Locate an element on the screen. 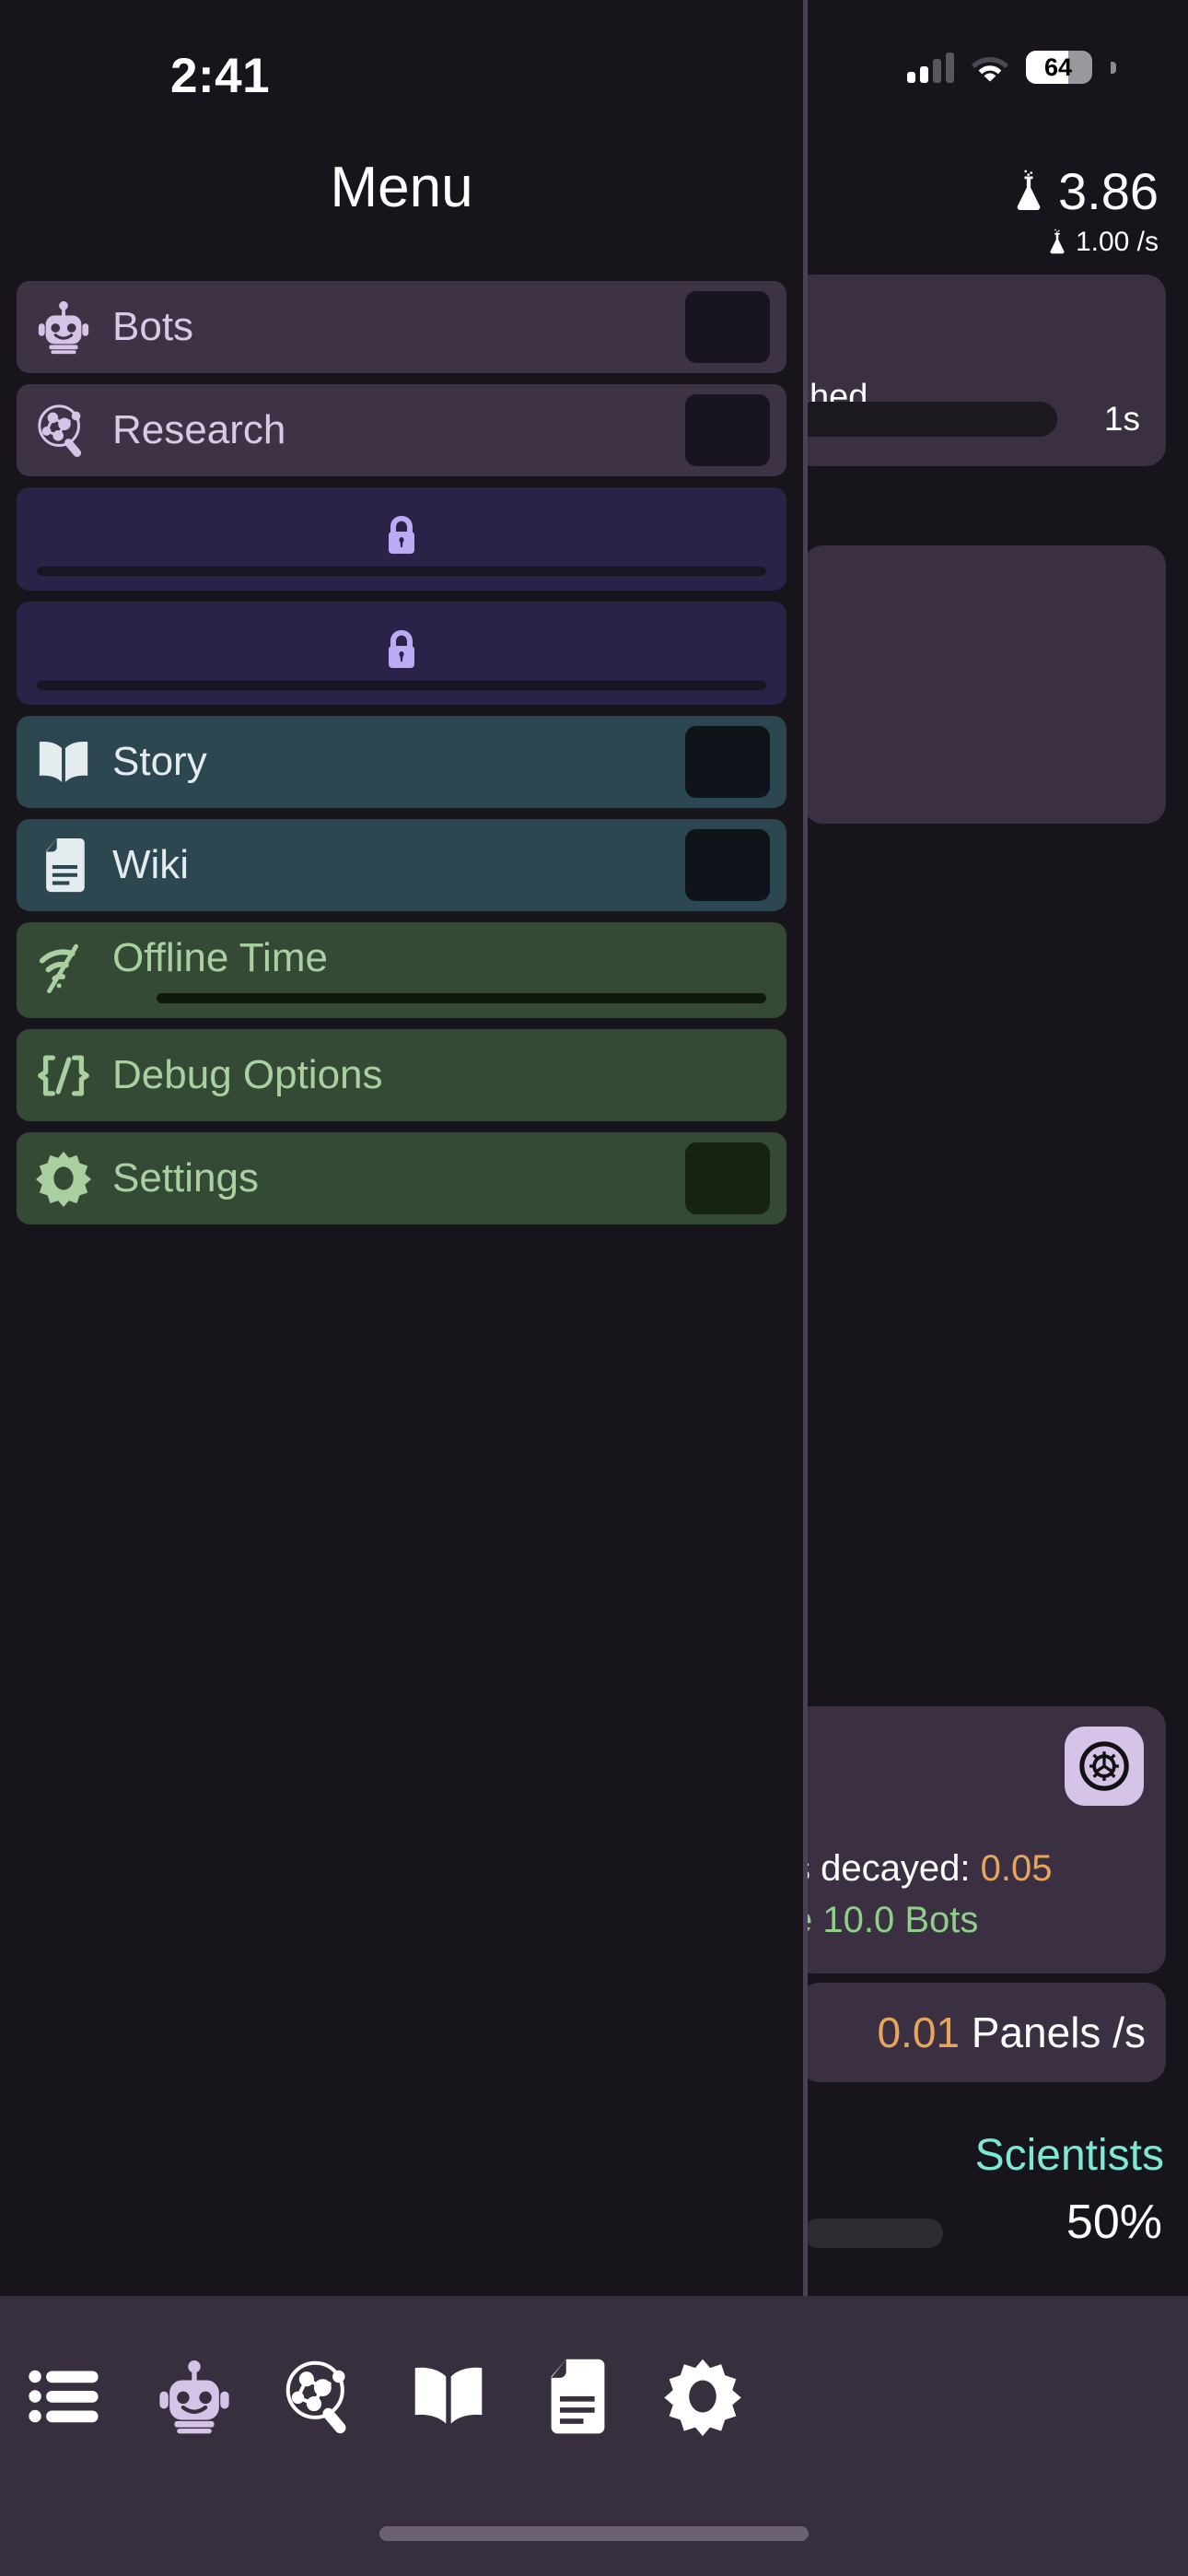  research-rate: 1.00 /s is located at coordinates (1117, 242).